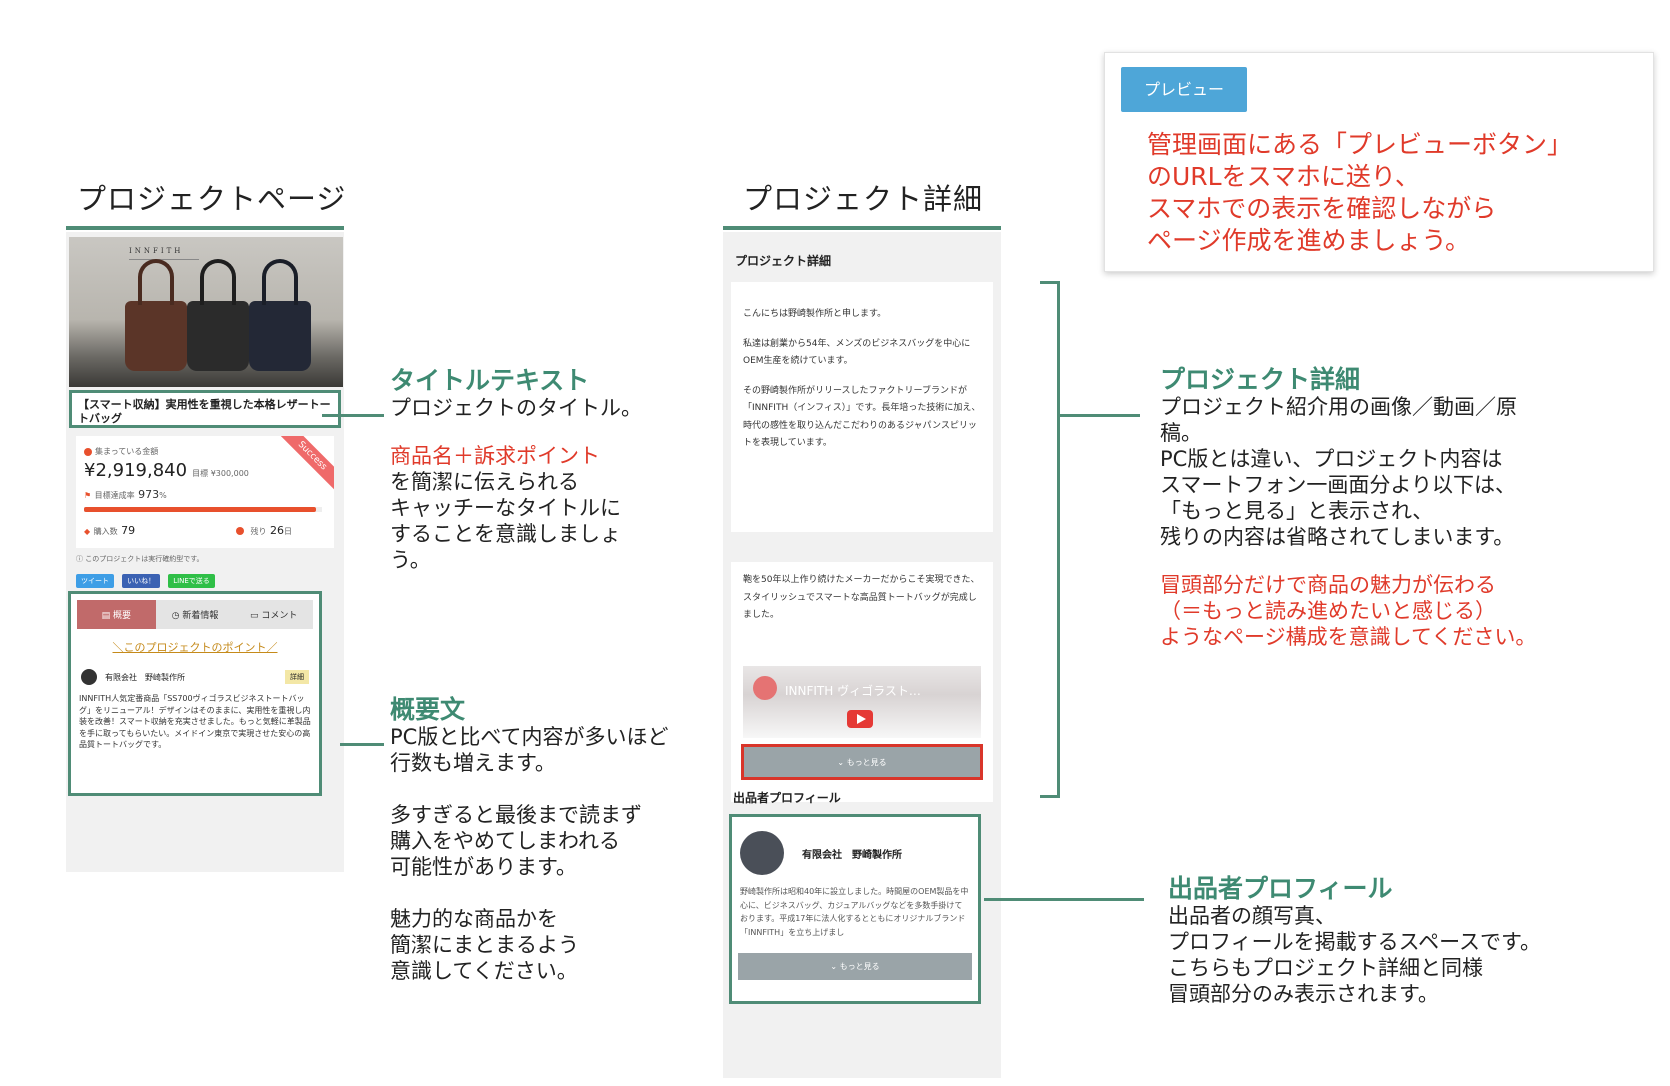 This screenshot has width=1670, height=1086. Describe the element at coordinates (505, 520) in the screenshot. I see `annotation-title-body2: を簡潔に伝えられる キャッチーなタイトルに することを意識しましょ う。` at that location.